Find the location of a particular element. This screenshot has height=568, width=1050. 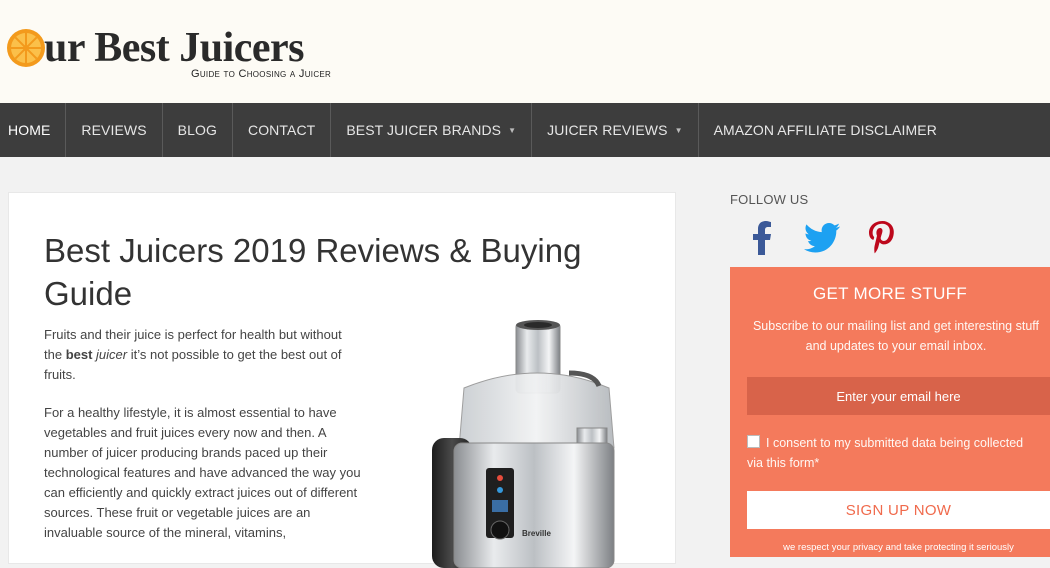

nav-blog: BLOG is located at coordinates (196, 130).